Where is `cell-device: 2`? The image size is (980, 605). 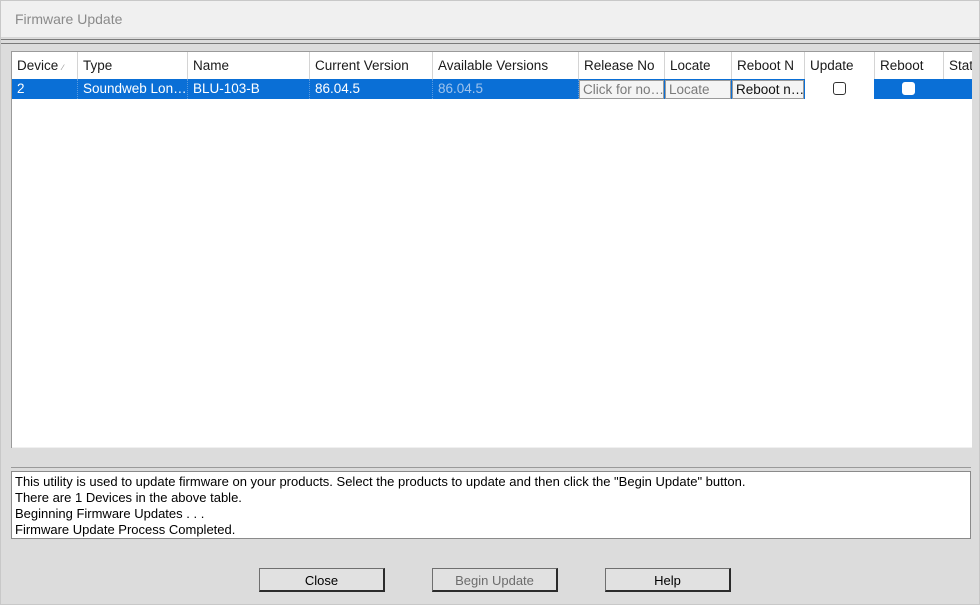 cell-device: 2 is located at coordinates (45, 89).